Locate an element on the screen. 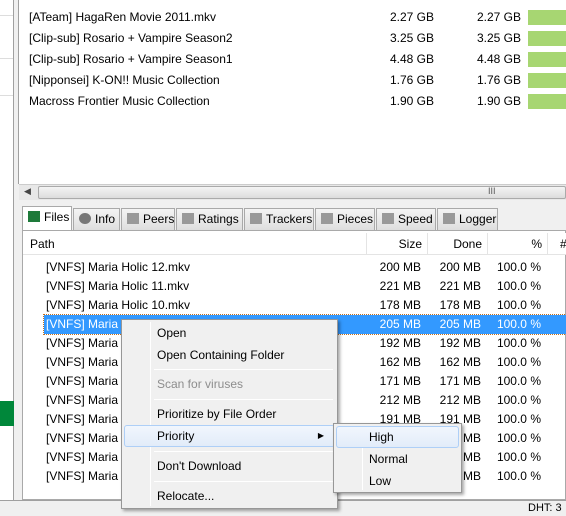 The image size is (566, 516). tab-trackers: Trackers is located at coordinates (279, 219).